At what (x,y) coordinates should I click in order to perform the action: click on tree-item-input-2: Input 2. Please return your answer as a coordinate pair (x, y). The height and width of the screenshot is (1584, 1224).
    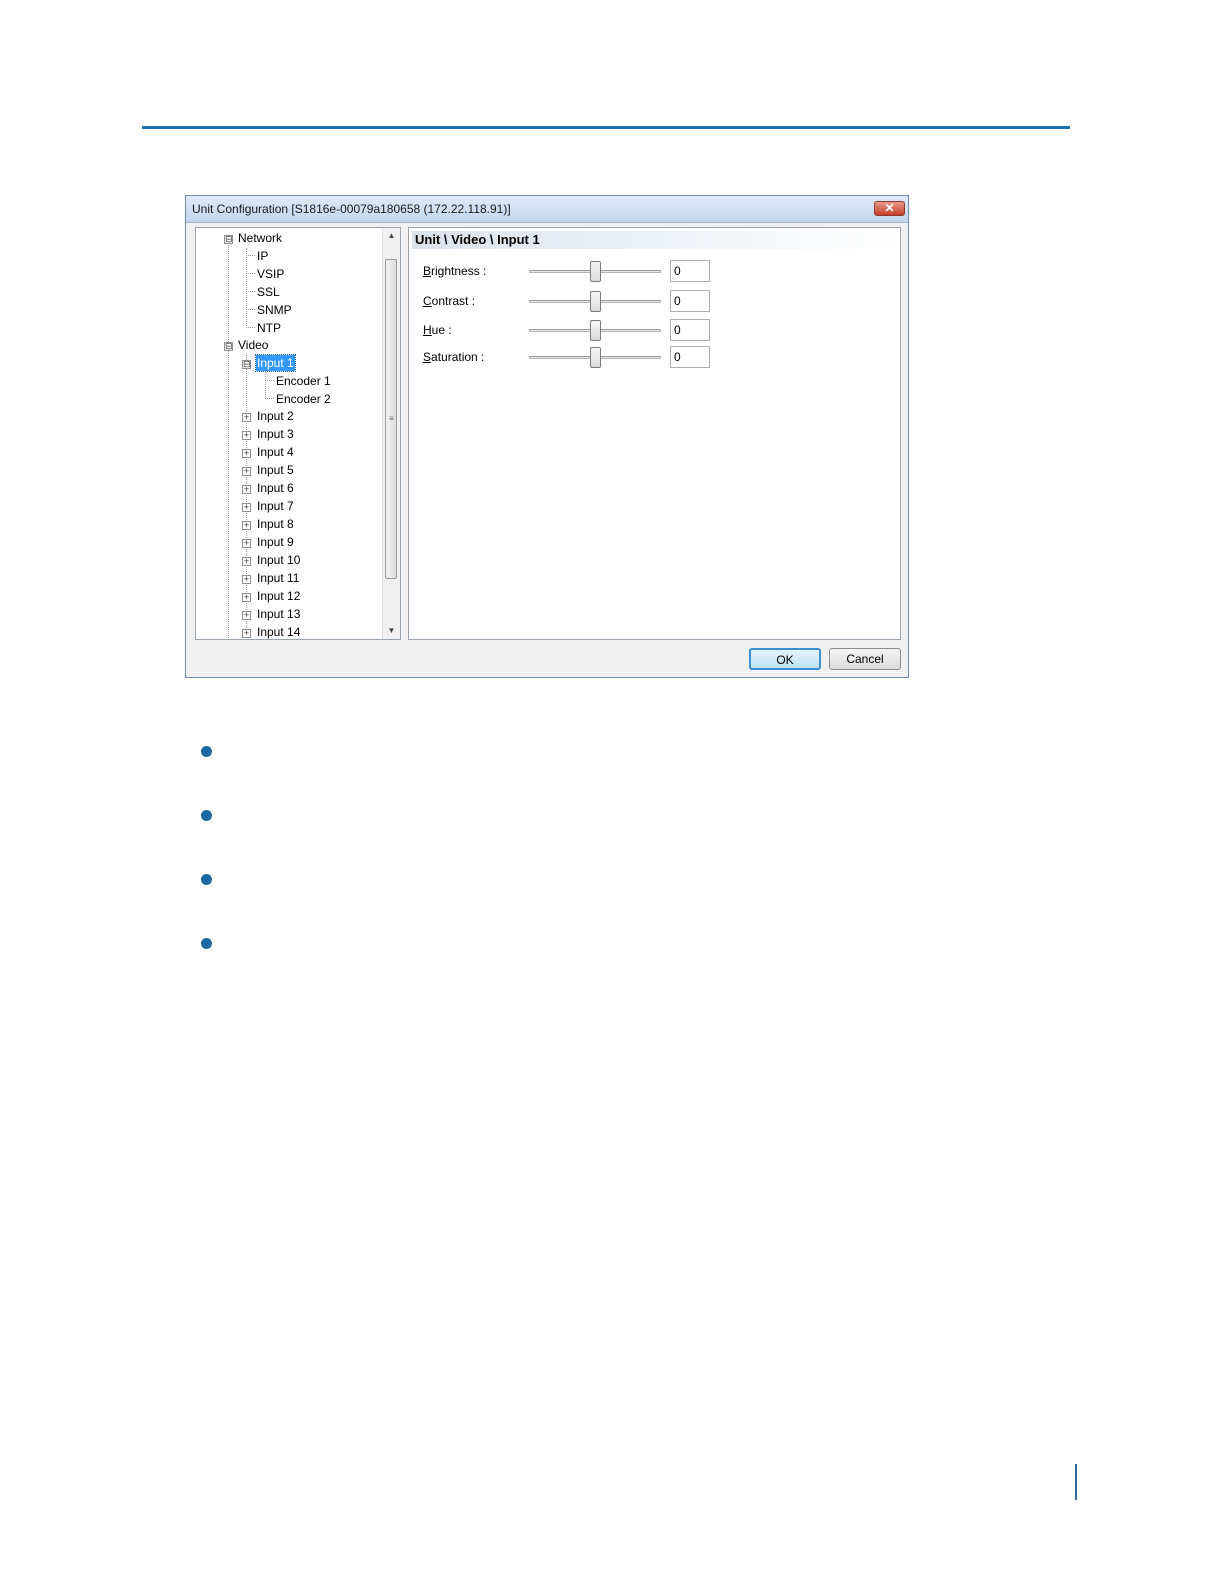
    Looking at the image, I should click on (275, 416).